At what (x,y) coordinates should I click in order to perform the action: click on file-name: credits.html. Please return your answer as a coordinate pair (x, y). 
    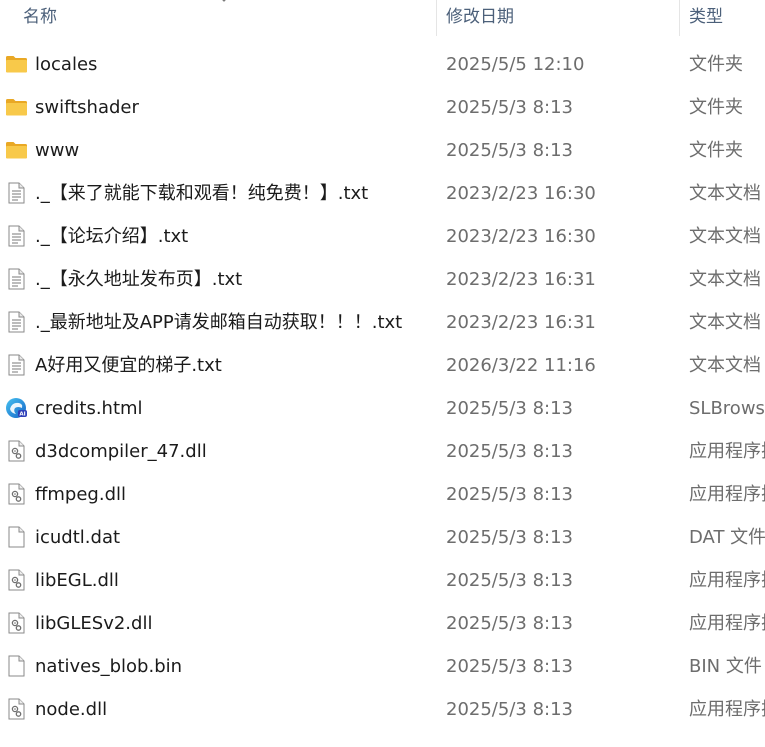
    Looking at the image, I should click on (89, 408).